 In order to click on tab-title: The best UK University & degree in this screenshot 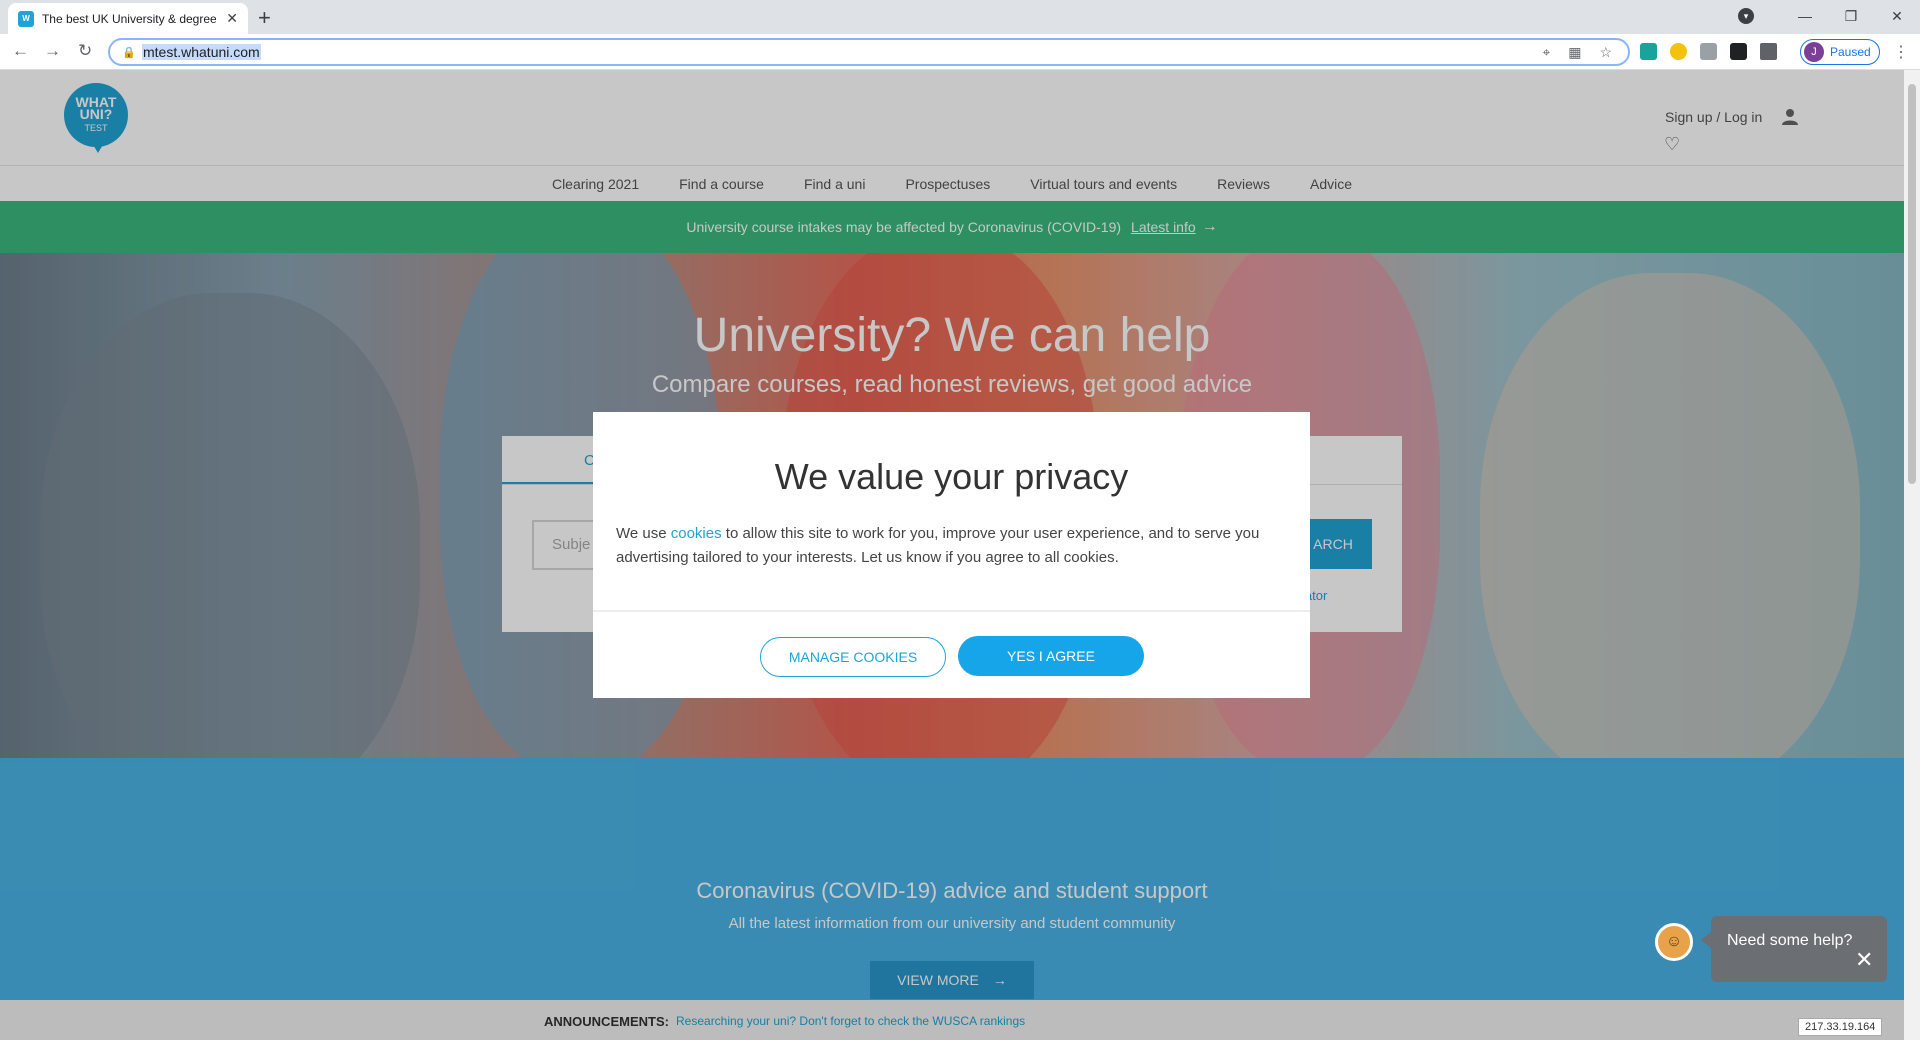, I will do `click(129, 18)`.